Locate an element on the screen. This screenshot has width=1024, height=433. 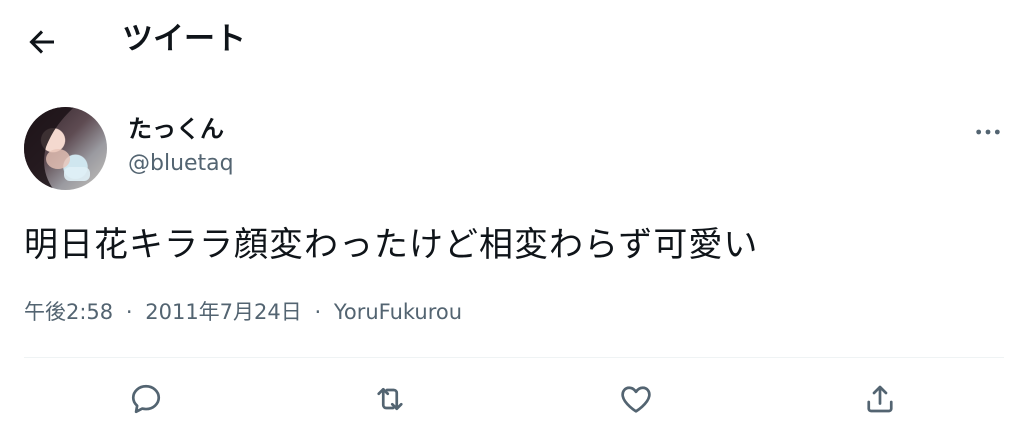
retweet-button is located at coordinates (390, 399).